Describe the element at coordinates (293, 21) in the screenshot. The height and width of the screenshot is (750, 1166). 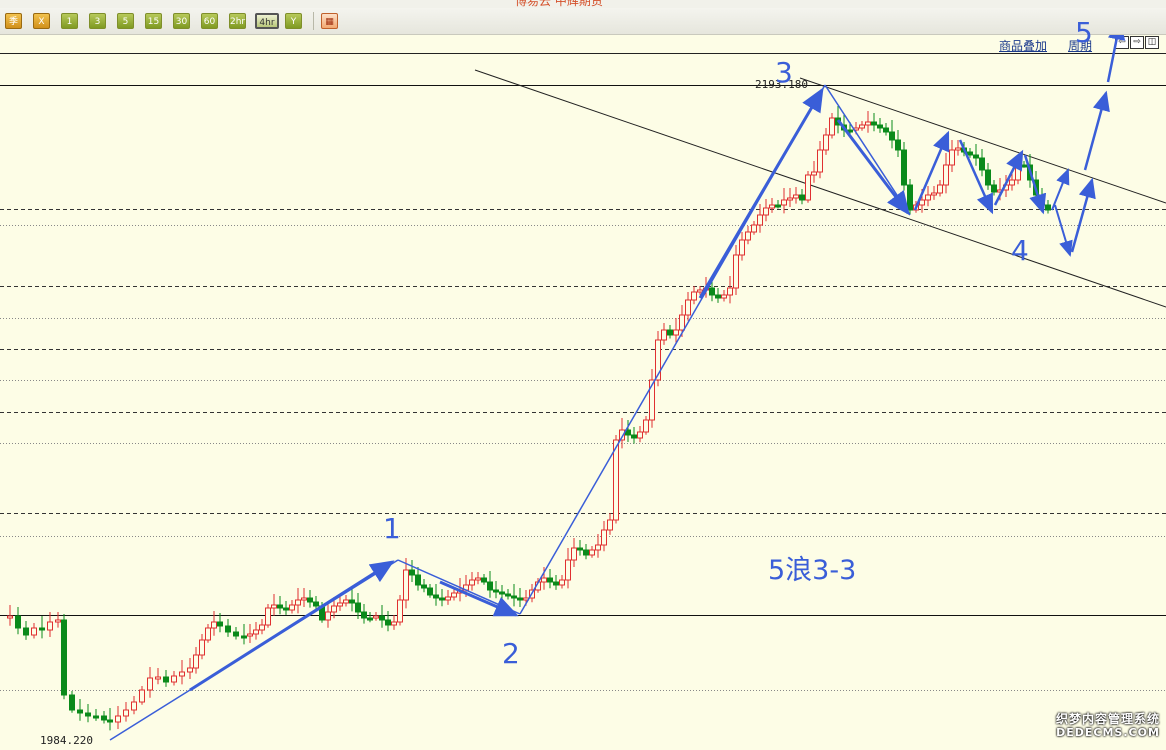
I see `period-button-Y: Y` at that location.